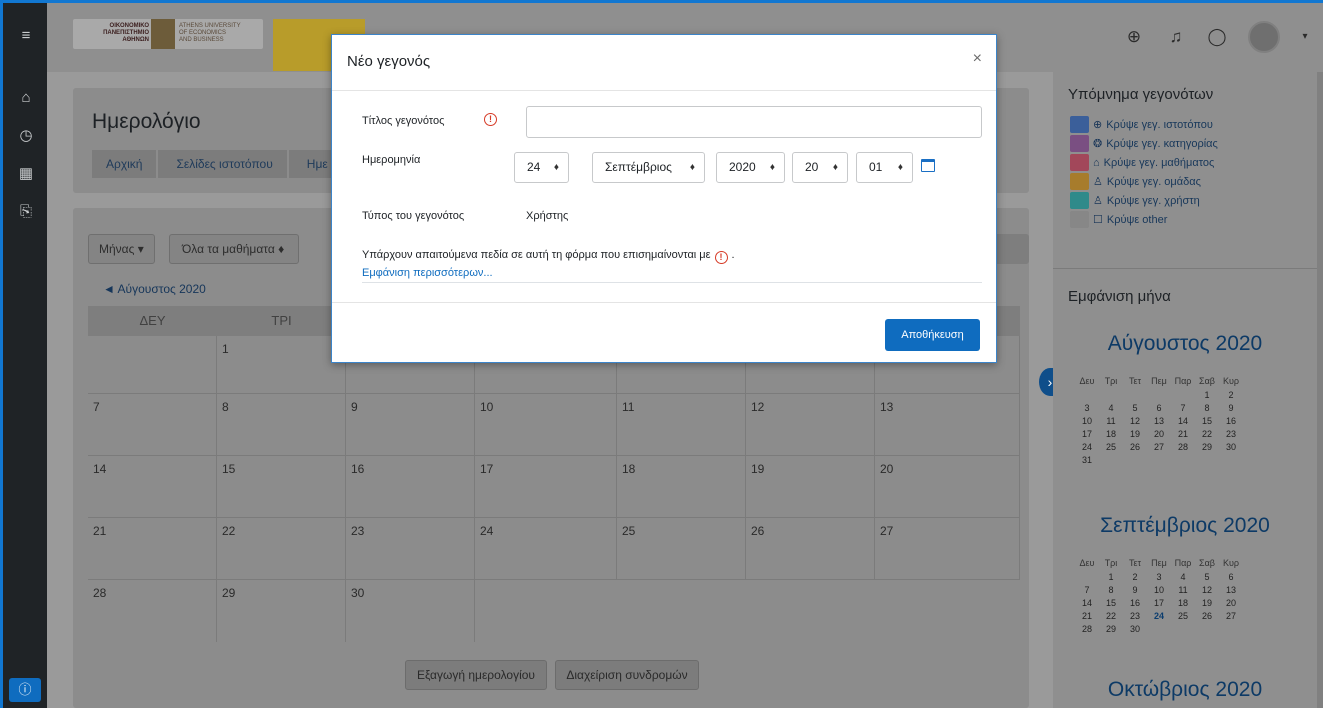 The height and width of the screenshot is (708, 1323). What do you see at coordinates (410, 425) in the screenshot?
I see `day-cell: 9` at bounding box center [410, 425].